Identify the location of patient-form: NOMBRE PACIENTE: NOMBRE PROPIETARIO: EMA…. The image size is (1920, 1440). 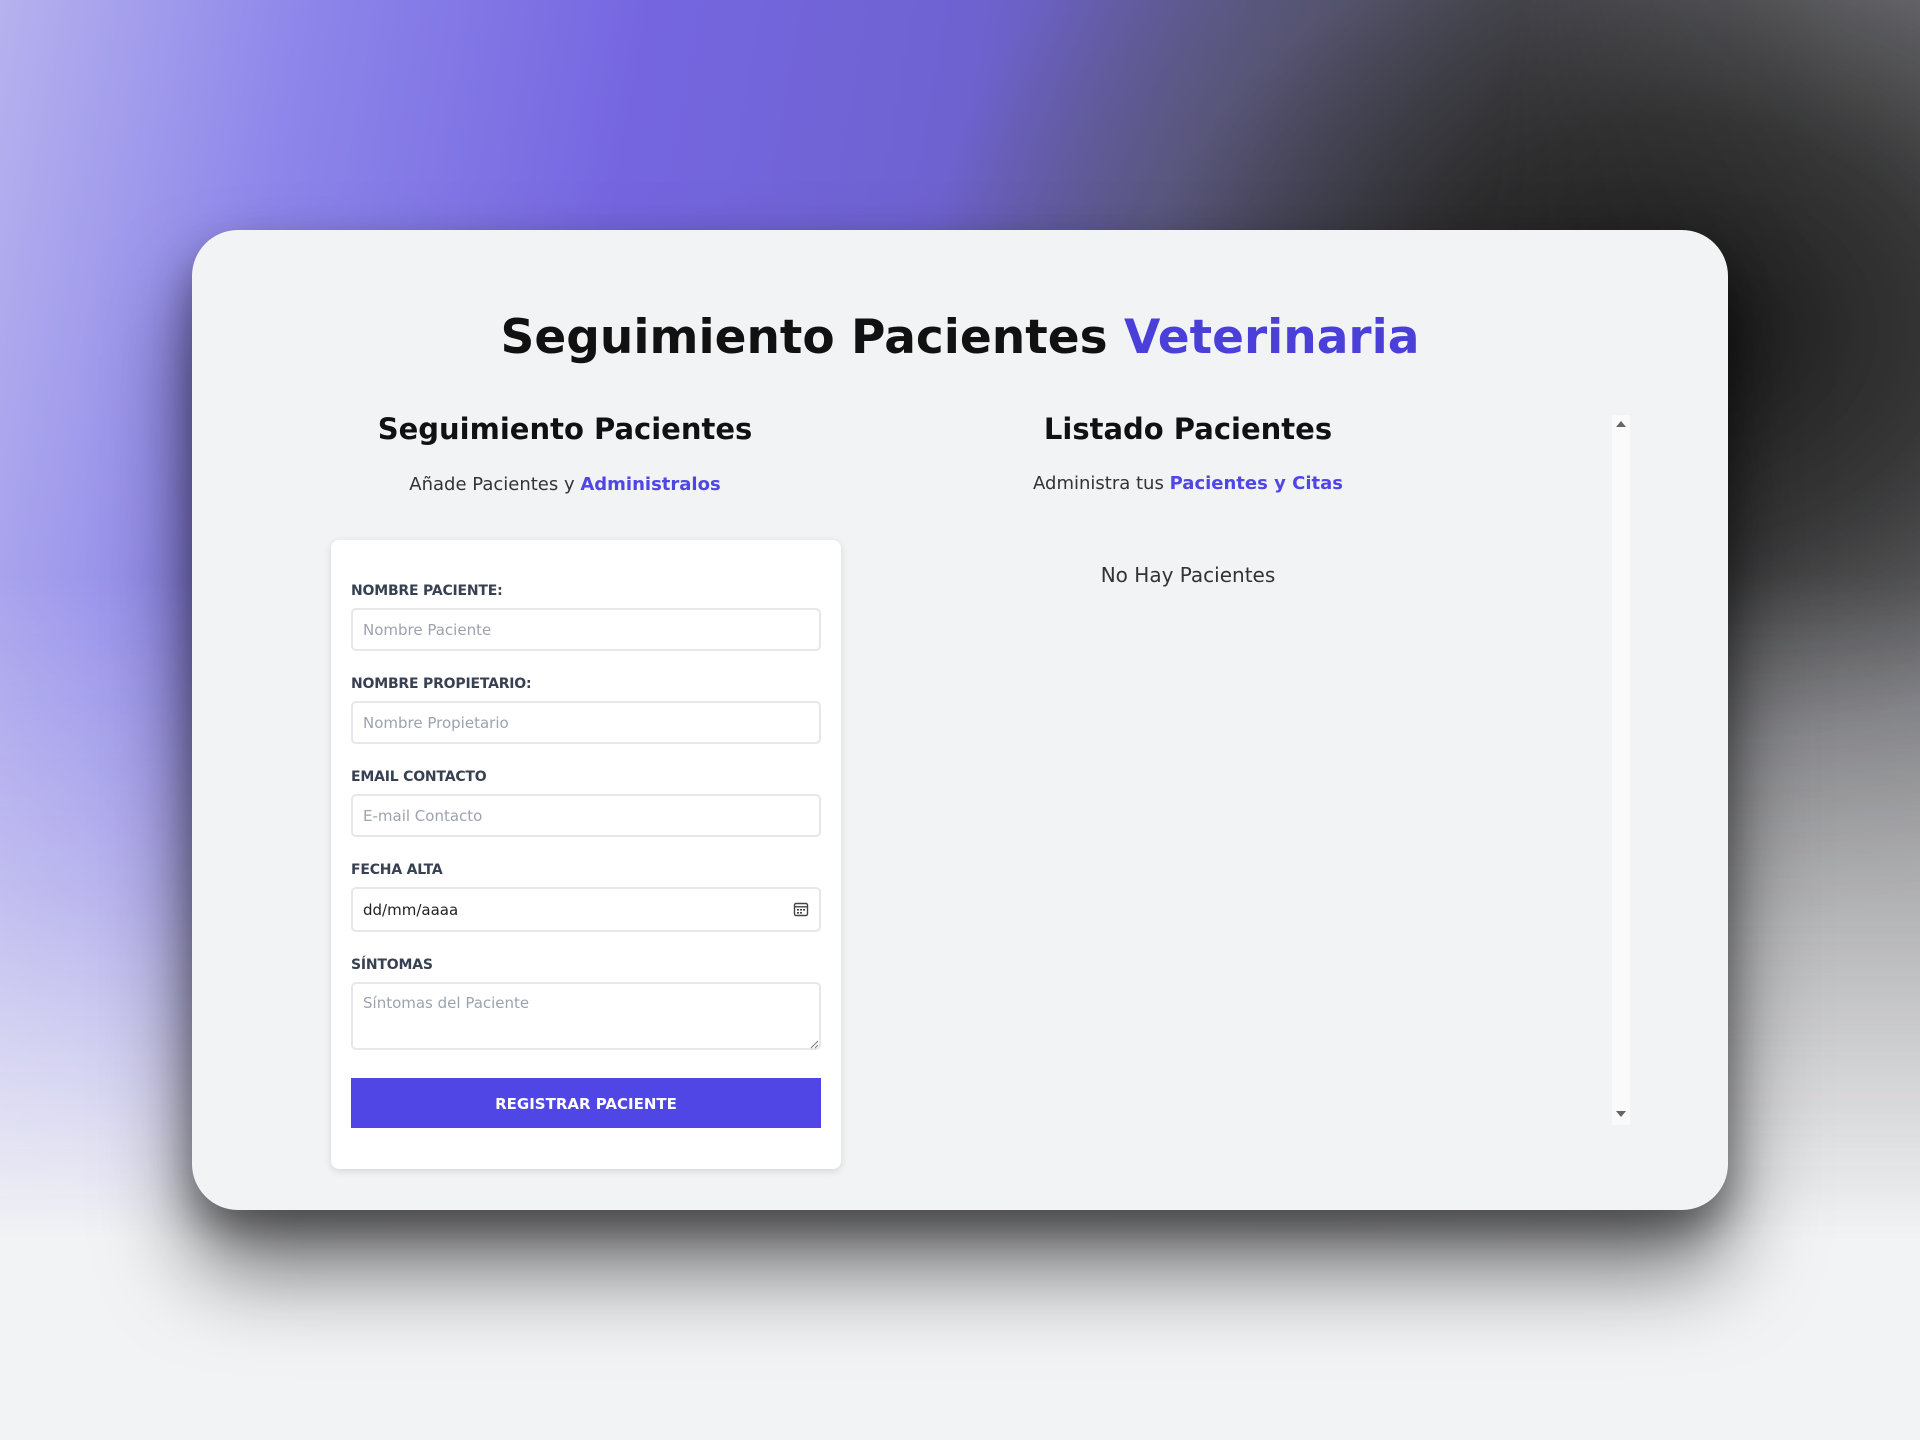
(586, 854).